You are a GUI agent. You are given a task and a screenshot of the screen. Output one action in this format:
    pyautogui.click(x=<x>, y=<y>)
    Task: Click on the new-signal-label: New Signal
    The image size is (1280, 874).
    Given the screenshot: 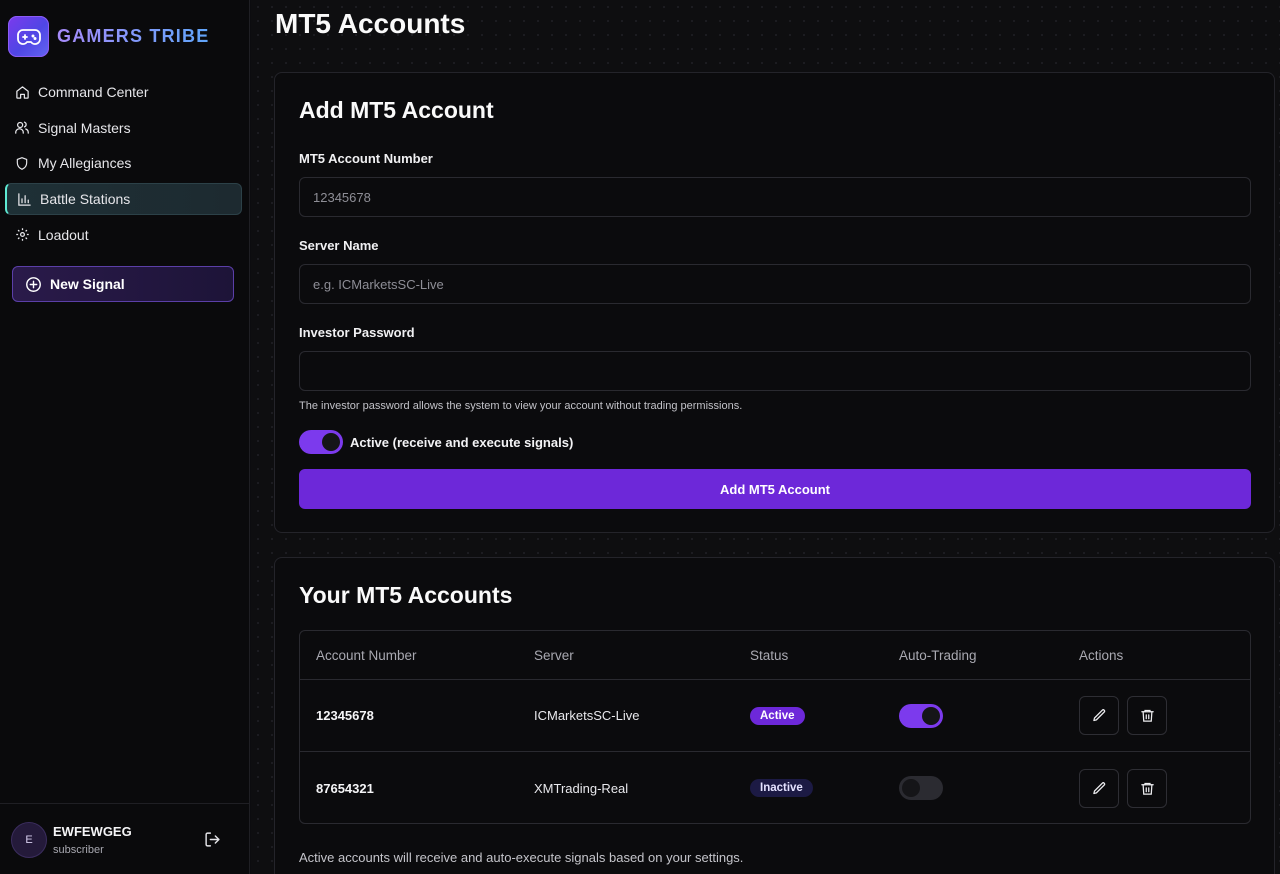 What is the action you would take?
    pyautogui.click(x=87, y=284)
    